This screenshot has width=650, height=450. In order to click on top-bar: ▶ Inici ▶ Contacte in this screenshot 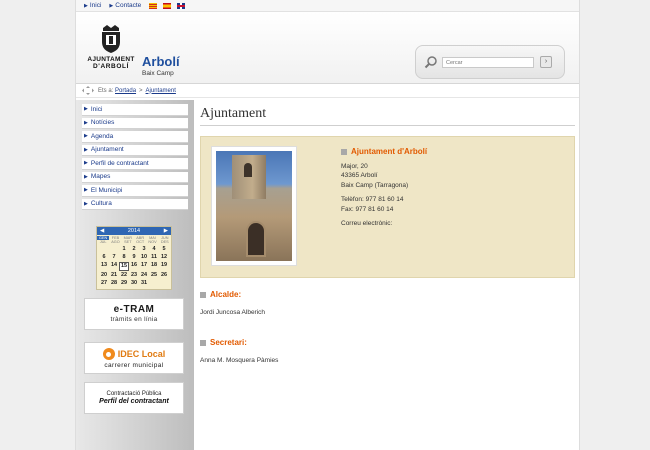, I will do `click(327, 6)`.